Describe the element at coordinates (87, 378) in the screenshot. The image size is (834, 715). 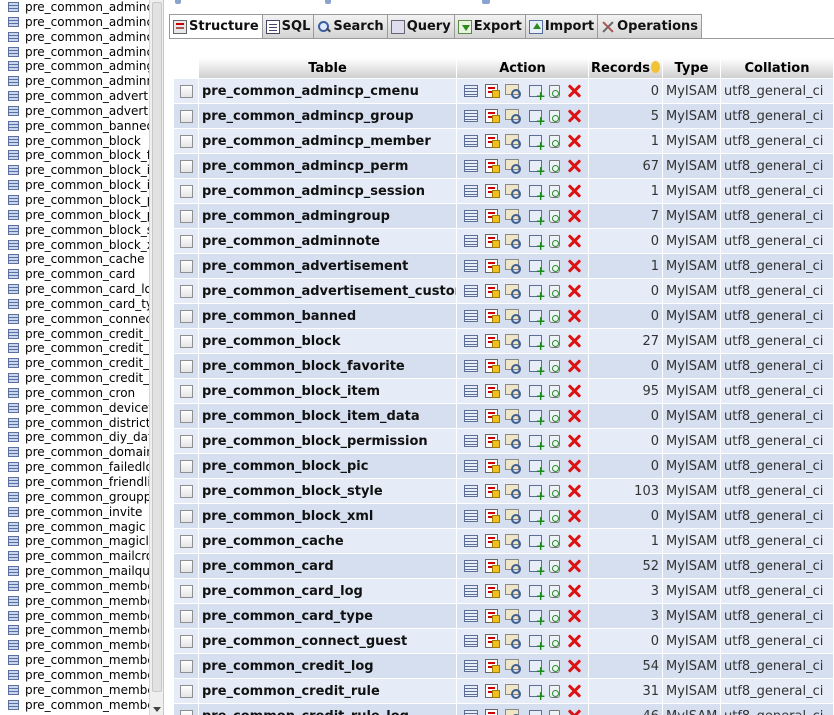
I see `sidebar-item-label: pre_common_credit_rule_log_field` at that location.